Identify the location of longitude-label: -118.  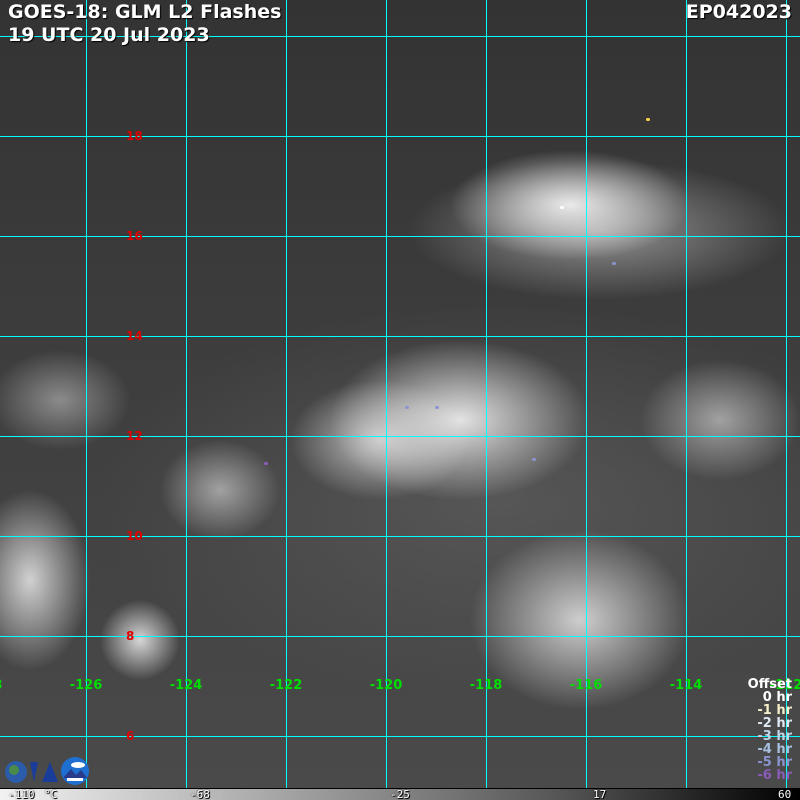
(486, 685).